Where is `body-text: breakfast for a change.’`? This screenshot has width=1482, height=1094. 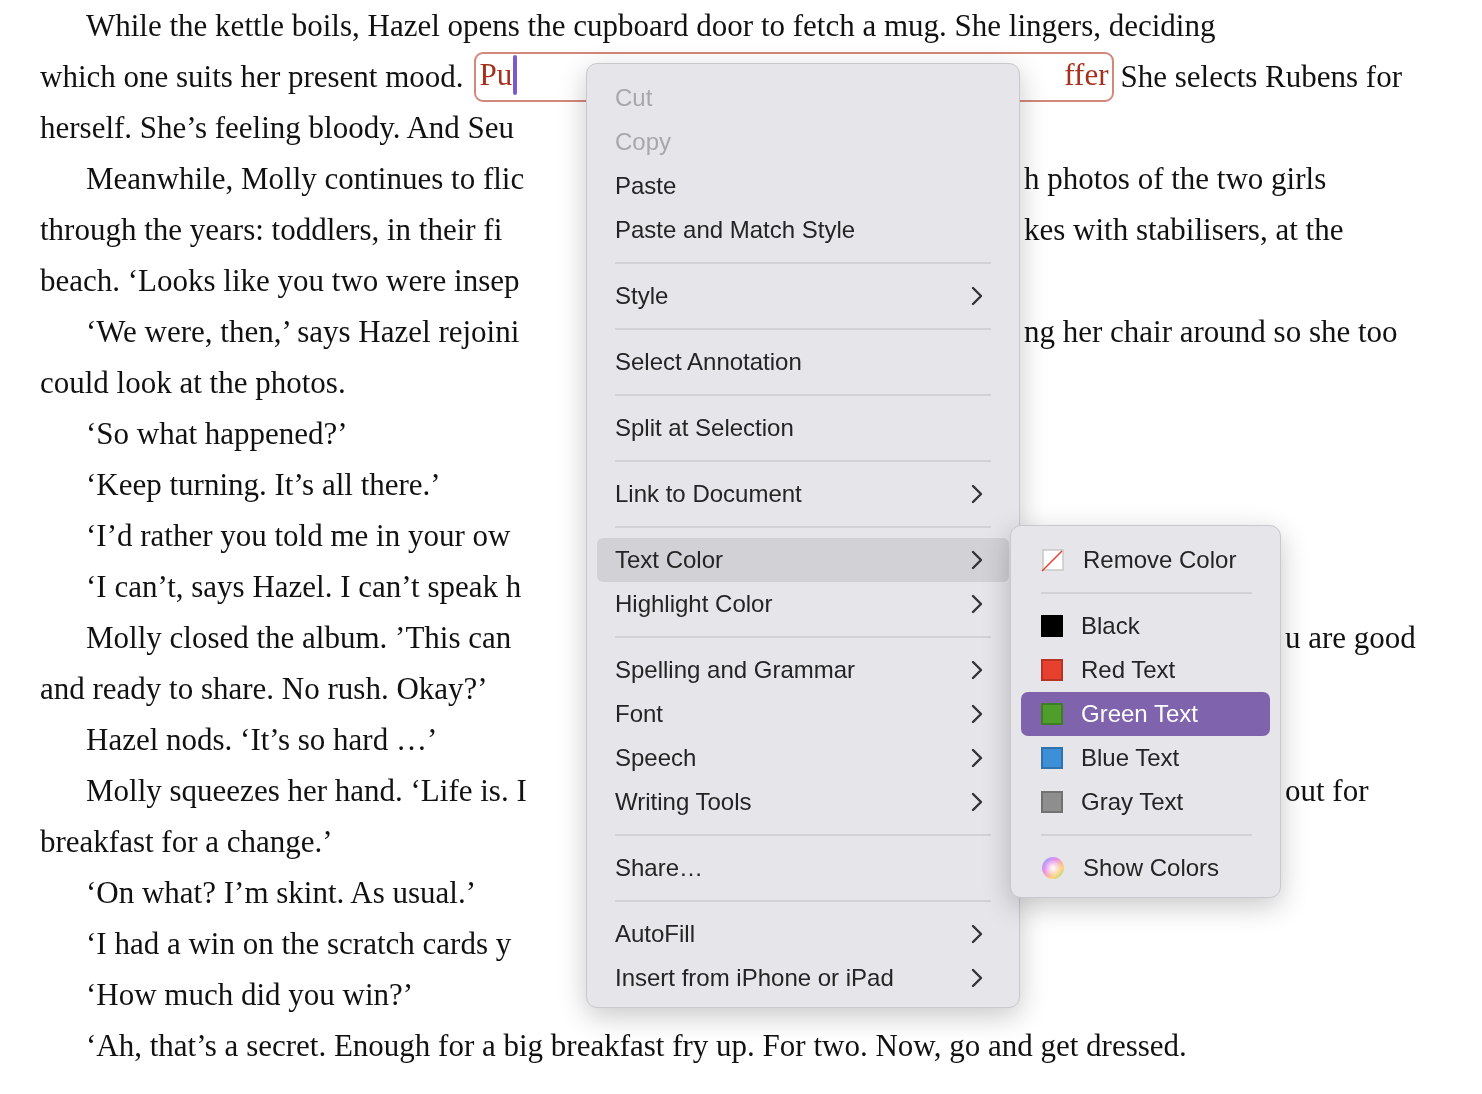 body-text: breakfast for a change.’ is located at coordinates (186, 842).